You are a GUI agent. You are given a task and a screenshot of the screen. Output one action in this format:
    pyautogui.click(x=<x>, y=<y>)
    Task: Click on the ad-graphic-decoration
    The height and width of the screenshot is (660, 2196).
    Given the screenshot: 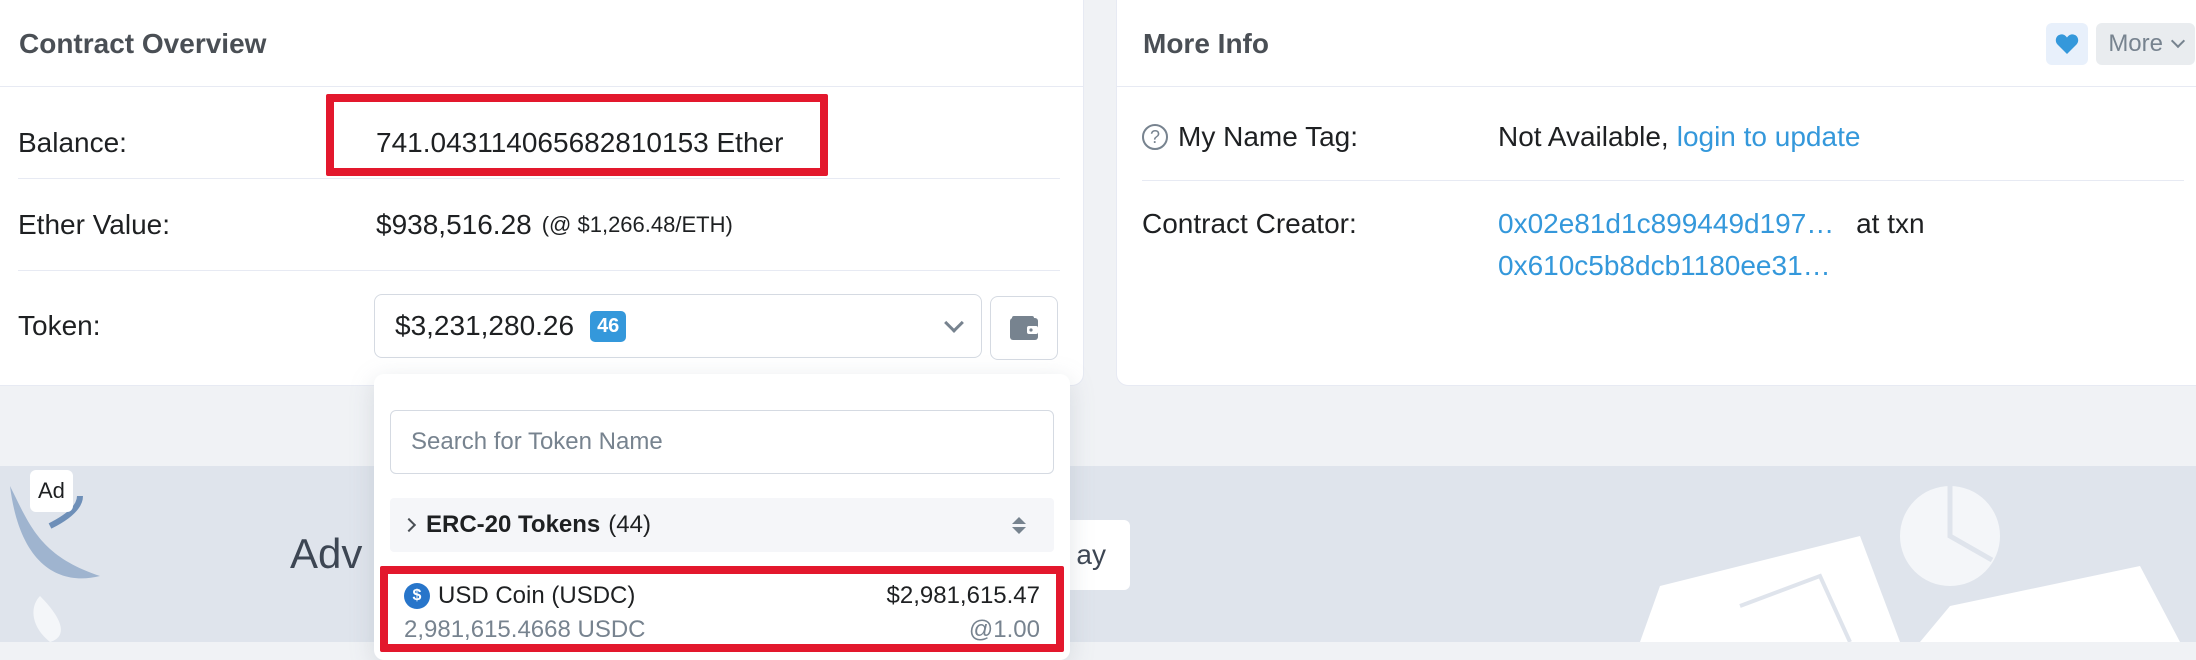 What is the action you would take?
    pyautogui.click(x=1910, y=564)
    